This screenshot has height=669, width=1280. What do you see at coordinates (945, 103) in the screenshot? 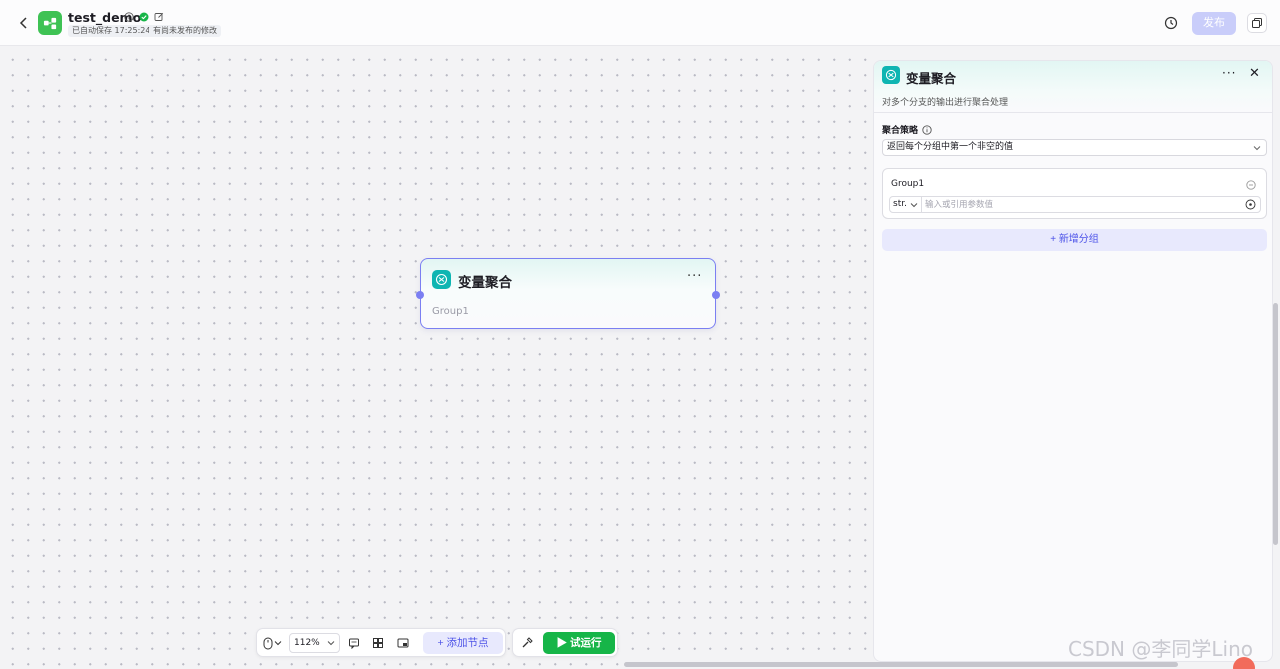
I see `panel-description: 对多个分支的输出进行聚合处理` at bounding box center [945, 103].